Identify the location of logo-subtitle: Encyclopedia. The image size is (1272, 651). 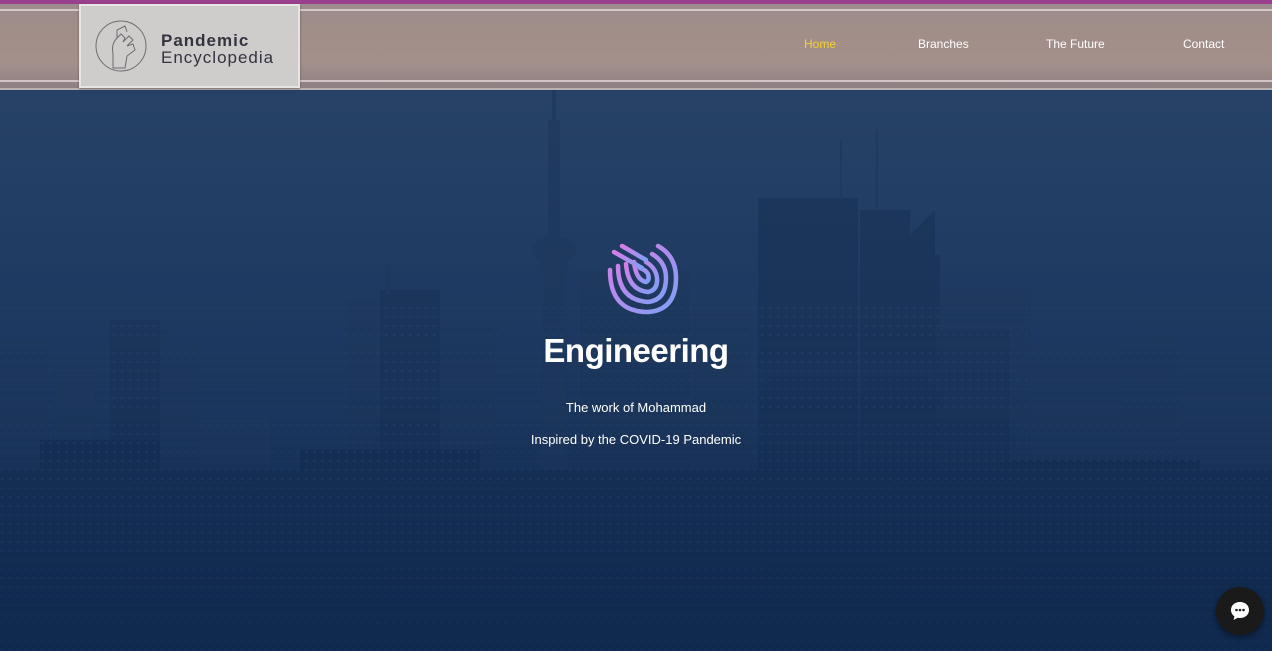
(218, 57).